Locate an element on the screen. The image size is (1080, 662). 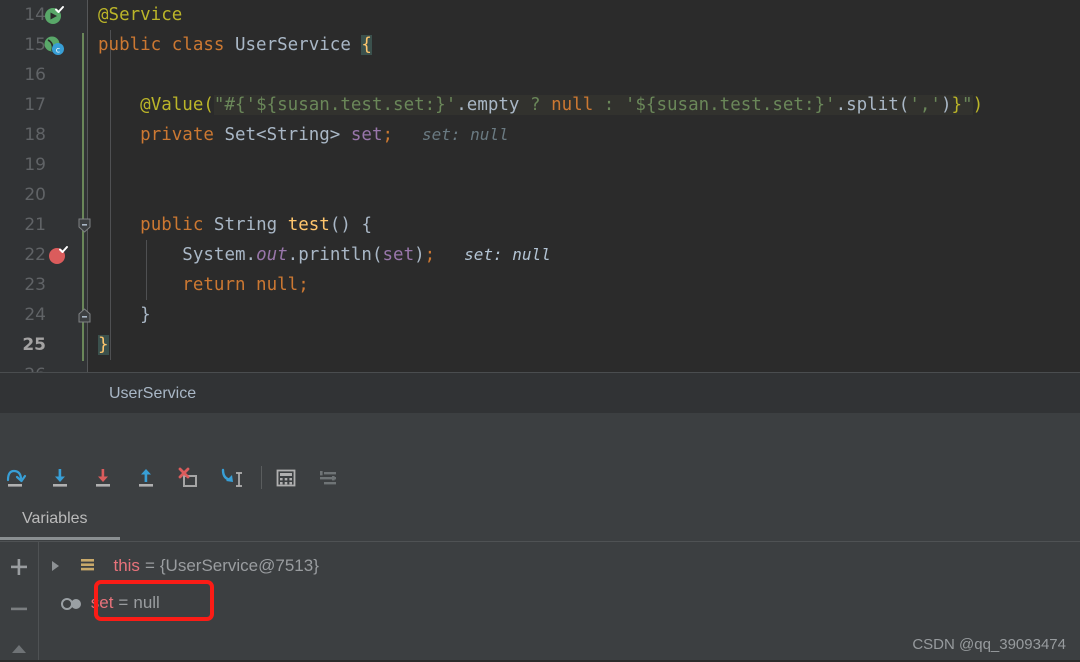
line-number: 26 is located at coordinates (23, 366).